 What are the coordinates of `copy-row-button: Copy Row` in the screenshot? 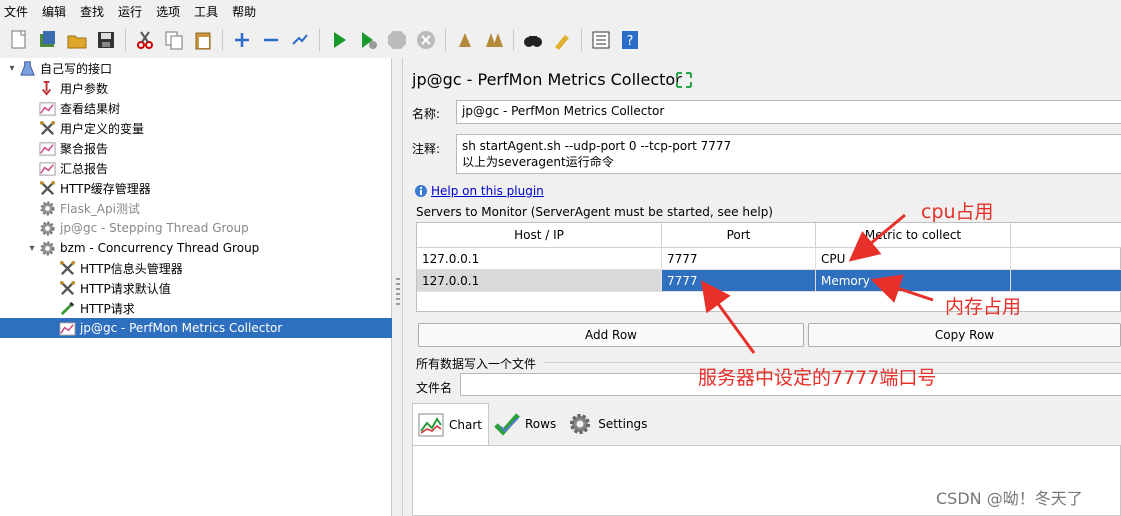 It's located at (964, 335).